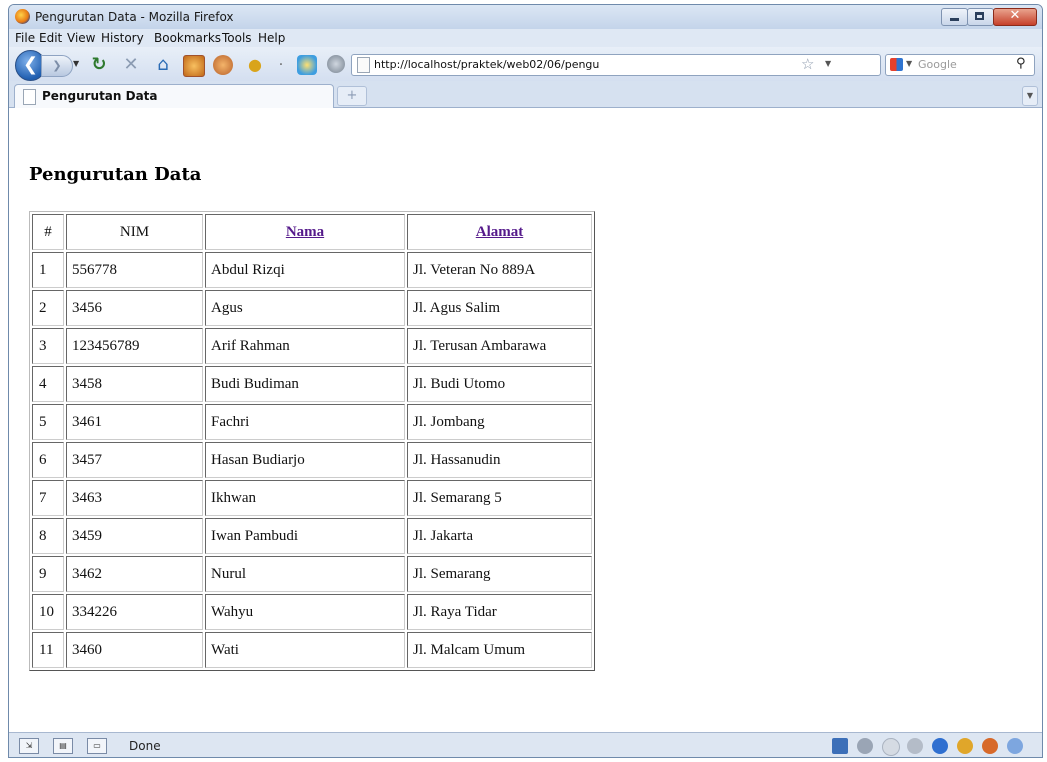  Describe the element at coordinates (134, 384) in the screenshot. I see `cell-nim: 3458` at that location.